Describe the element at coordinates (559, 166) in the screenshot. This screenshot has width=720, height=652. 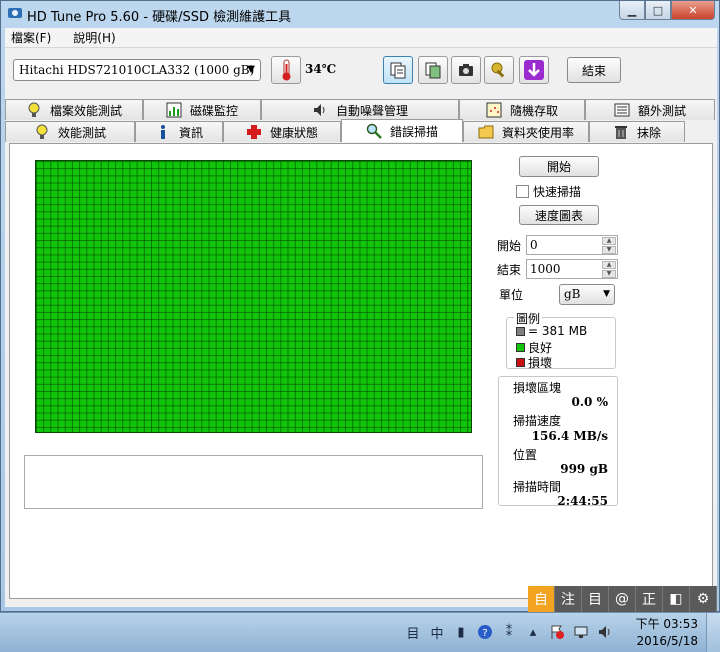
I see `start-scan-button: 開始` at that location.